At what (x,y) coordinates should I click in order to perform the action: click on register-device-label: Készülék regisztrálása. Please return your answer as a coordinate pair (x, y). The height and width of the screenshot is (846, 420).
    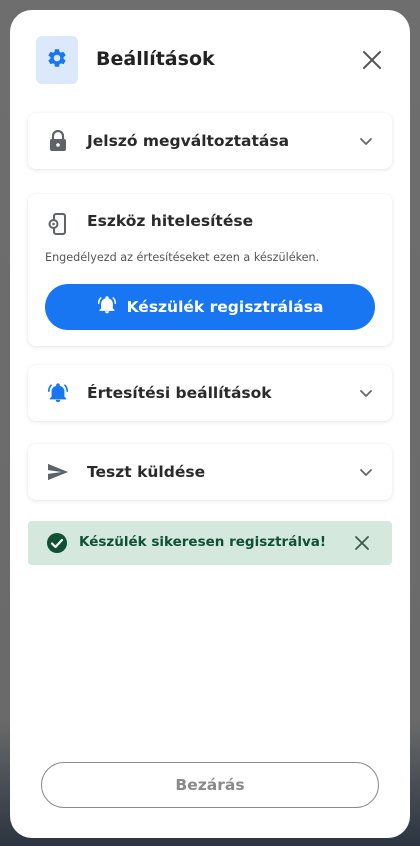
    Looking at the image, I should click on (225, 307).